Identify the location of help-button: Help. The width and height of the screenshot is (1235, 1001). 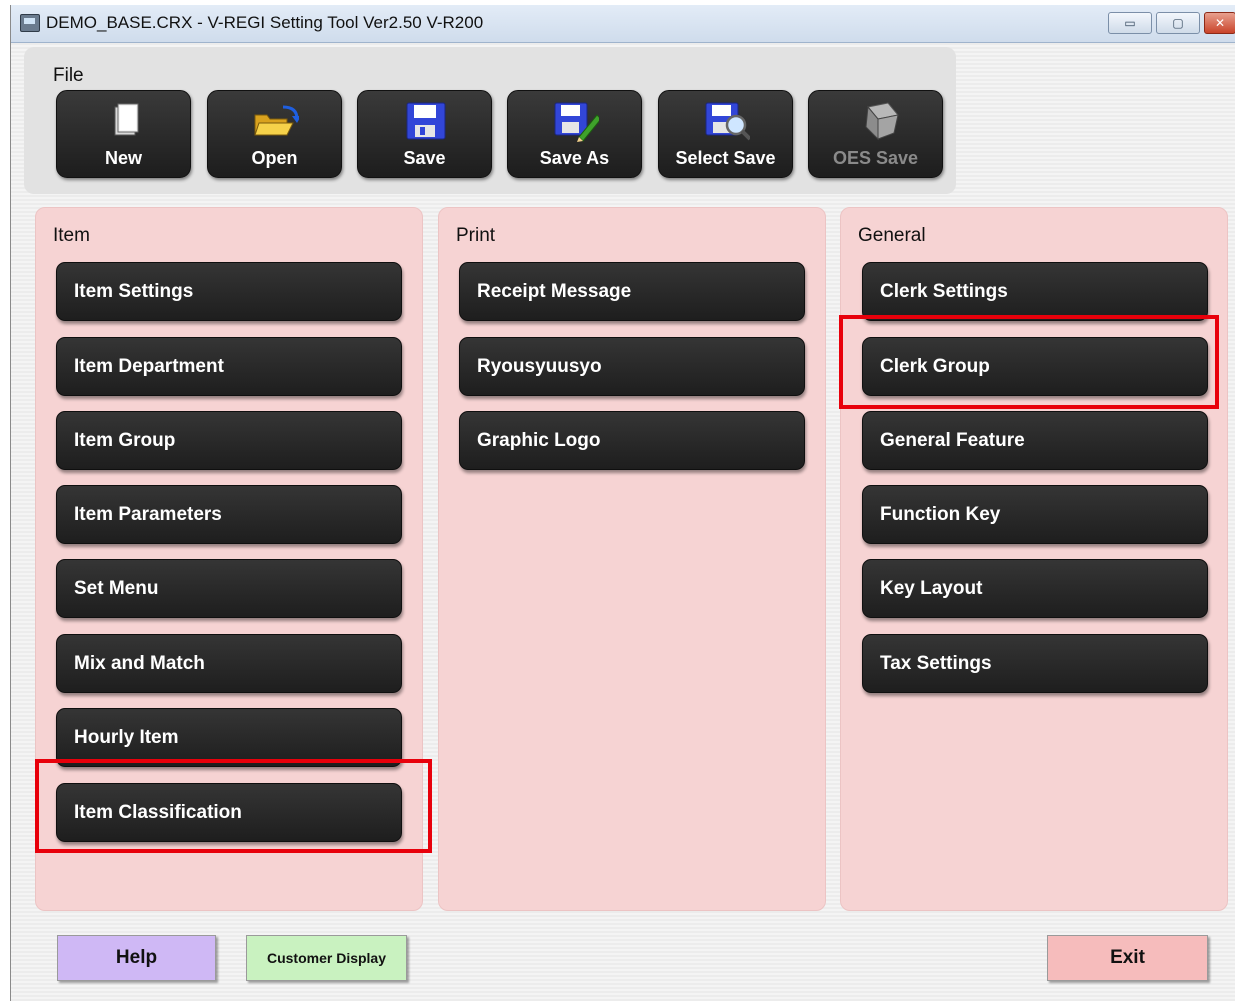
(136, 958).